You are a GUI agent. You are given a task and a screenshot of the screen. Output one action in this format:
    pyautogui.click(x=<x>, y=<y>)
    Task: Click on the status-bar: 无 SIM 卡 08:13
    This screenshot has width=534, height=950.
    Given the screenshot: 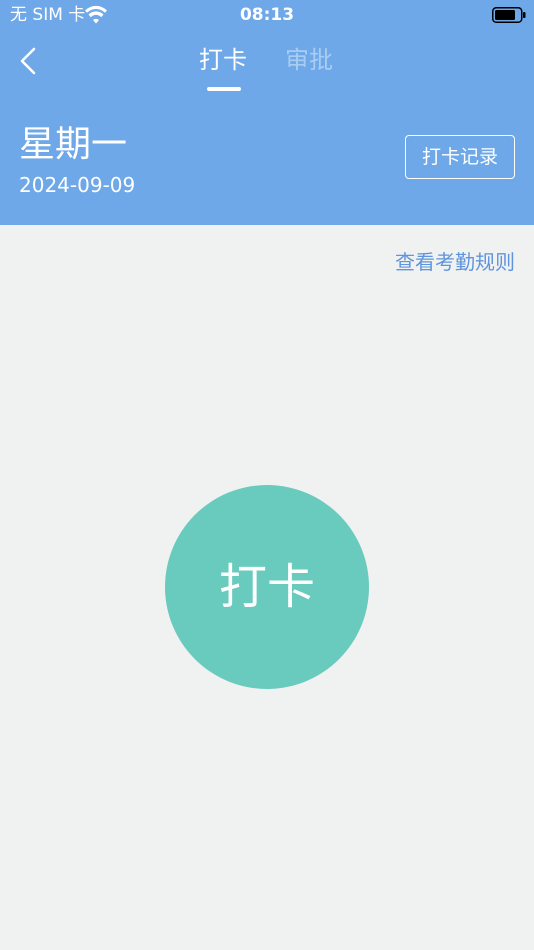 What is the action you would take?
    pyautogui.click(x=267, y=15)
    